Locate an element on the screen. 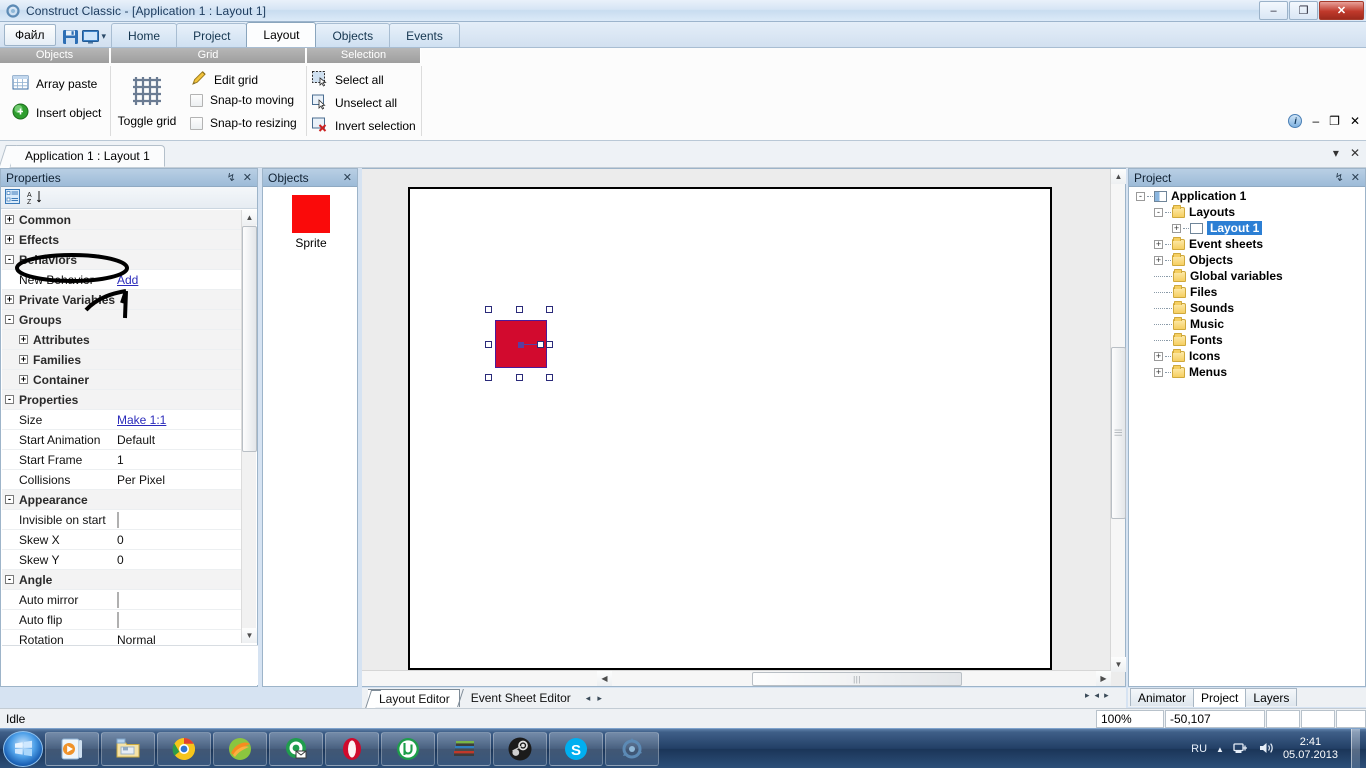  tree-node-music: Music is located at coordinates (1248, 324).